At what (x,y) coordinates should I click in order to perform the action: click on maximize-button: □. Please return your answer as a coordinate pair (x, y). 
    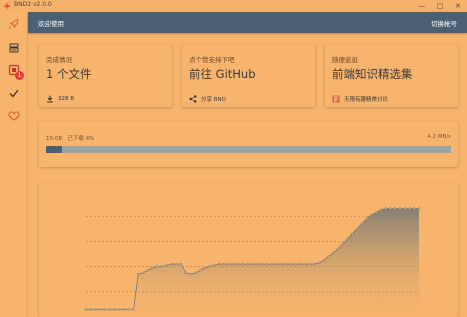
    Looking at the image, I should click on (440, 6).